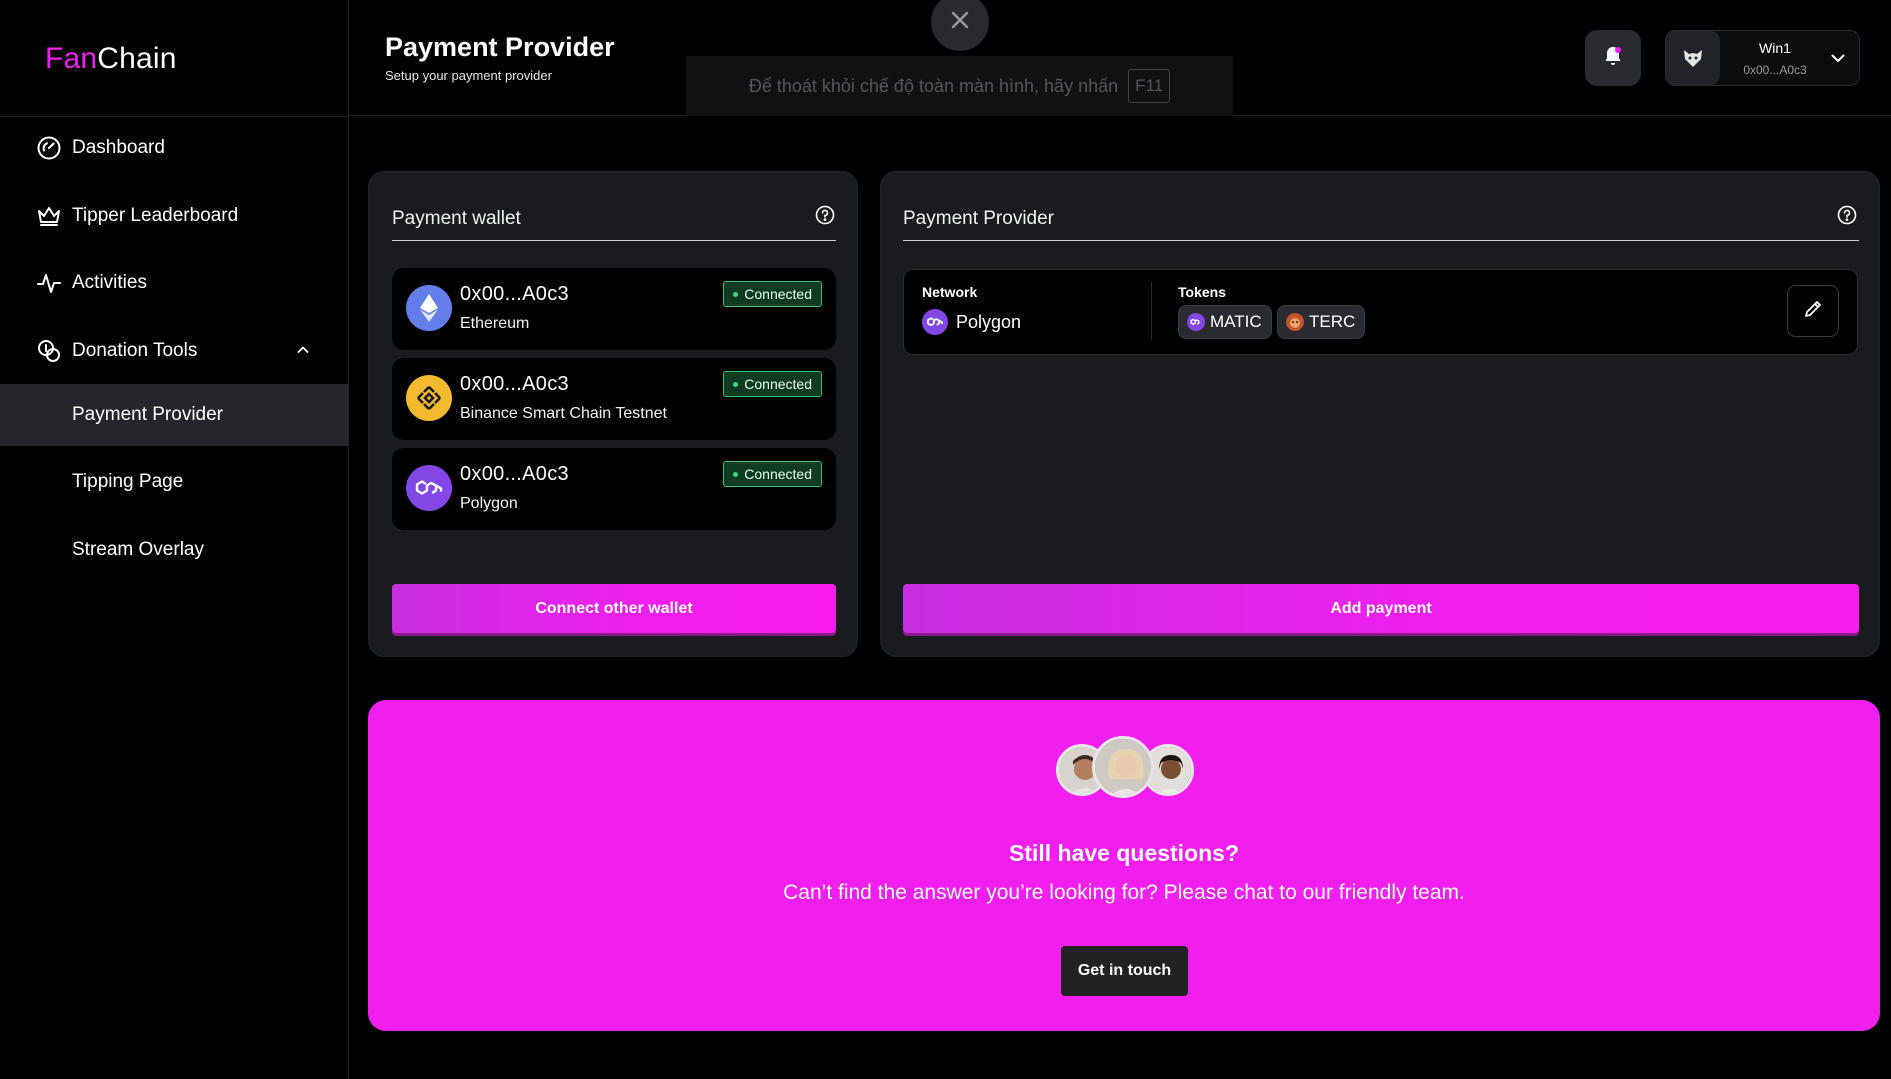 The height and width of the screenshot is (1079, 1891). I want to click on terc-icon, so click(1295, 322).